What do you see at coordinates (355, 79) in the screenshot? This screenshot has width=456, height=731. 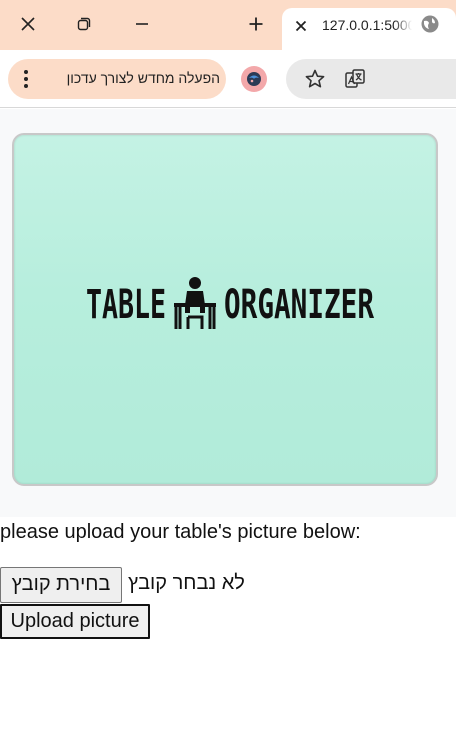 I see `translate-icon` at bounding box center [355, 79].